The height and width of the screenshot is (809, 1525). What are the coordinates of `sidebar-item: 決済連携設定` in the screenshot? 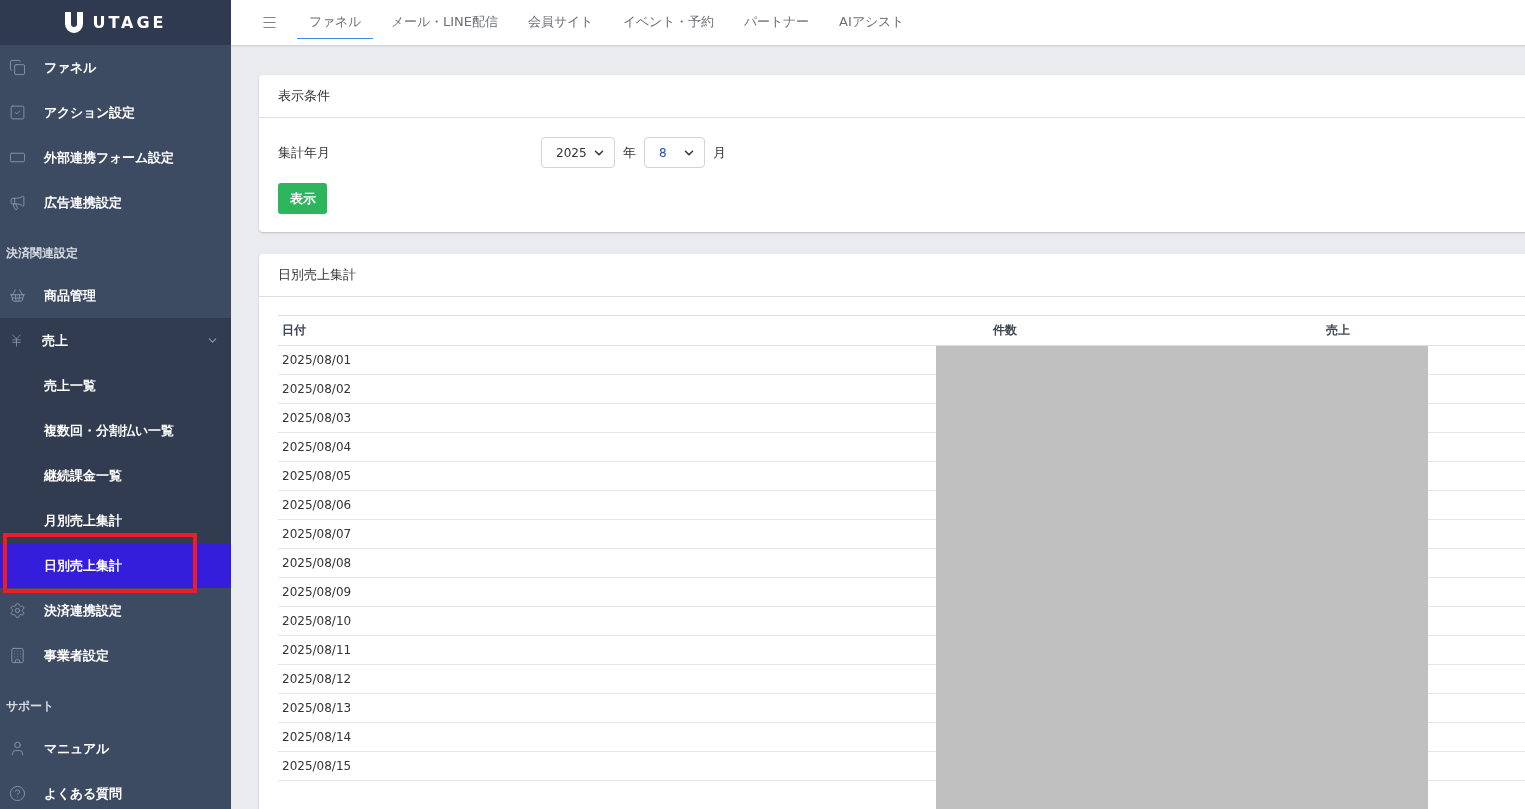 It's located at (115, 610).